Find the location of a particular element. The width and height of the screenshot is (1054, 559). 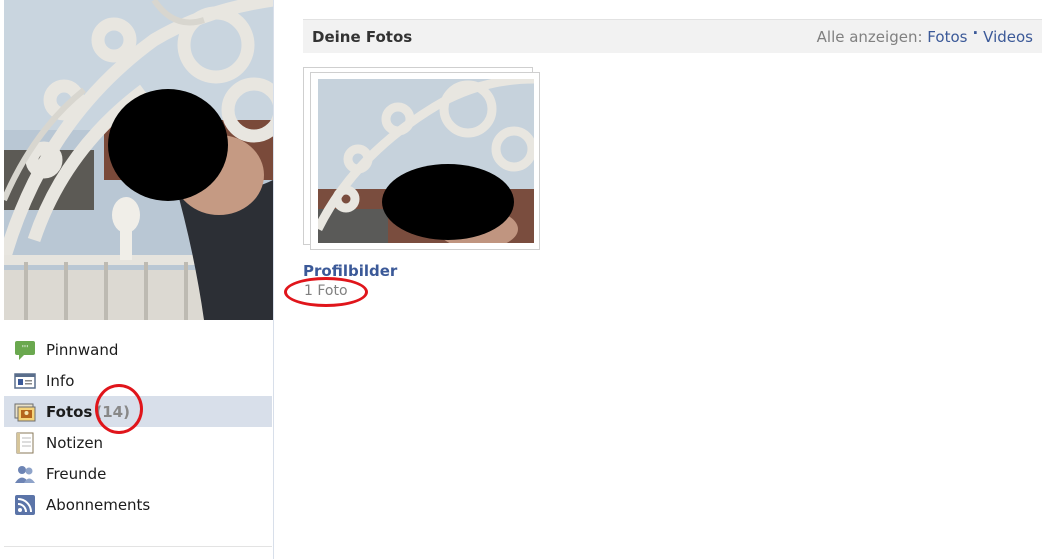

nav-item-label: Info is located at coordinates (60, 380).